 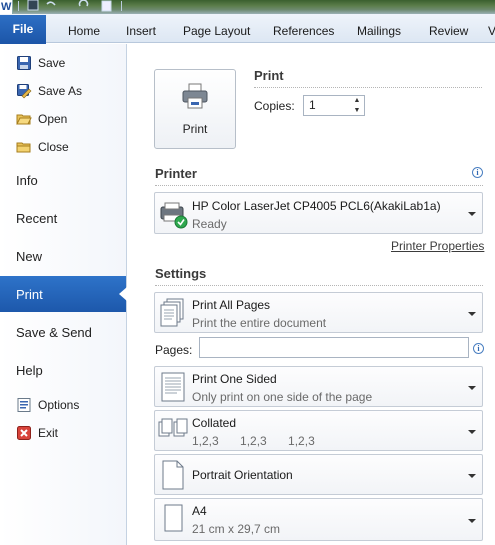 I want to click on sides-title: Print One Sided, so click(x=234, y=379).